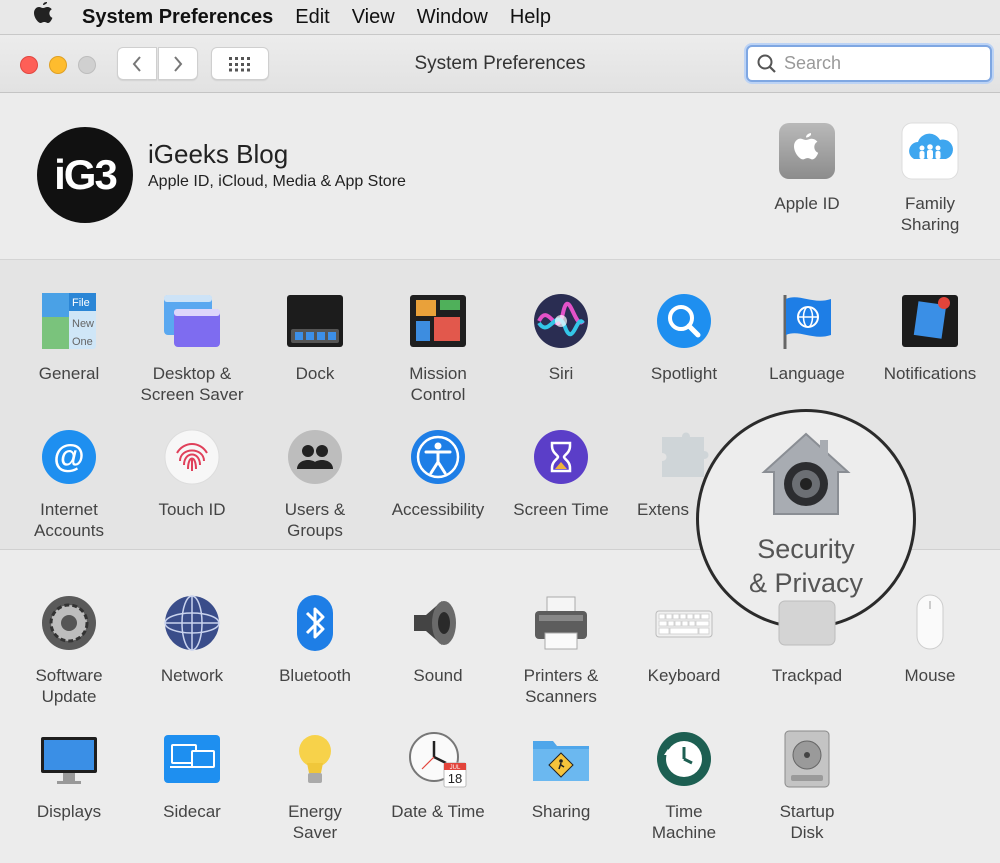  Describe the element at coordinates (373, 17) in the screenshot. I see `menu-view: View` at that location.